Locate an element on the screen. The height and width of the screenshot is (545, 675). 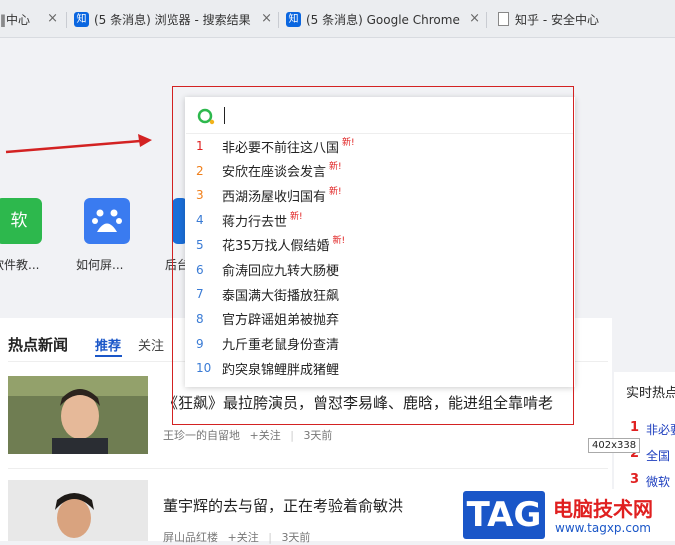
suggestion-text: 蒋力行去世 is located at coordinates (255, 222).